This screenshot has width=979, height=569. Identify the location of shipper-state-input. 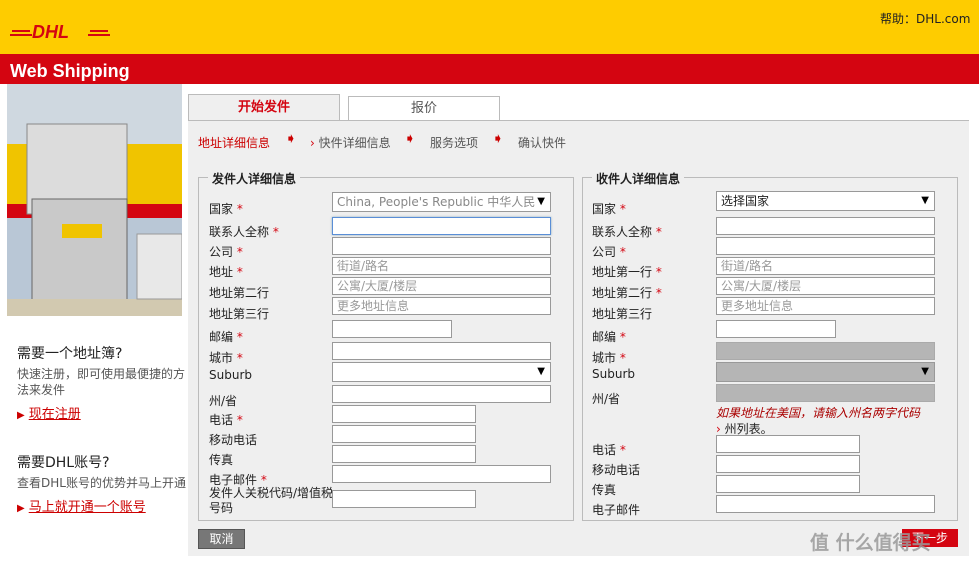
(441, 394).